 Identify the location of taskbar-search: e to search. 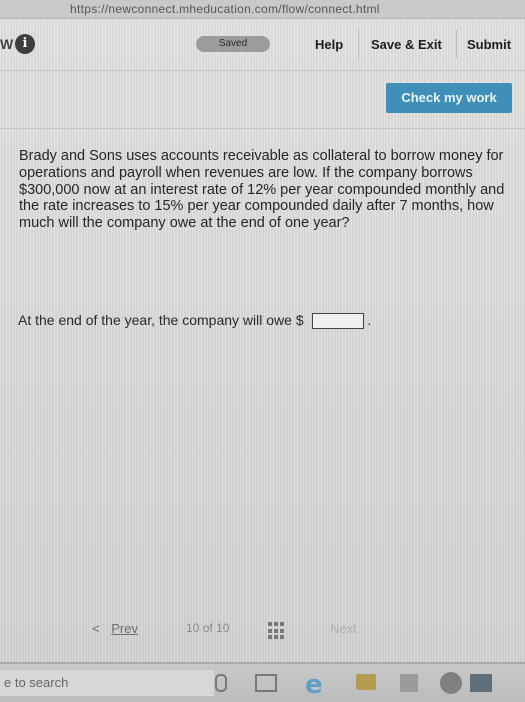
(107, 683).